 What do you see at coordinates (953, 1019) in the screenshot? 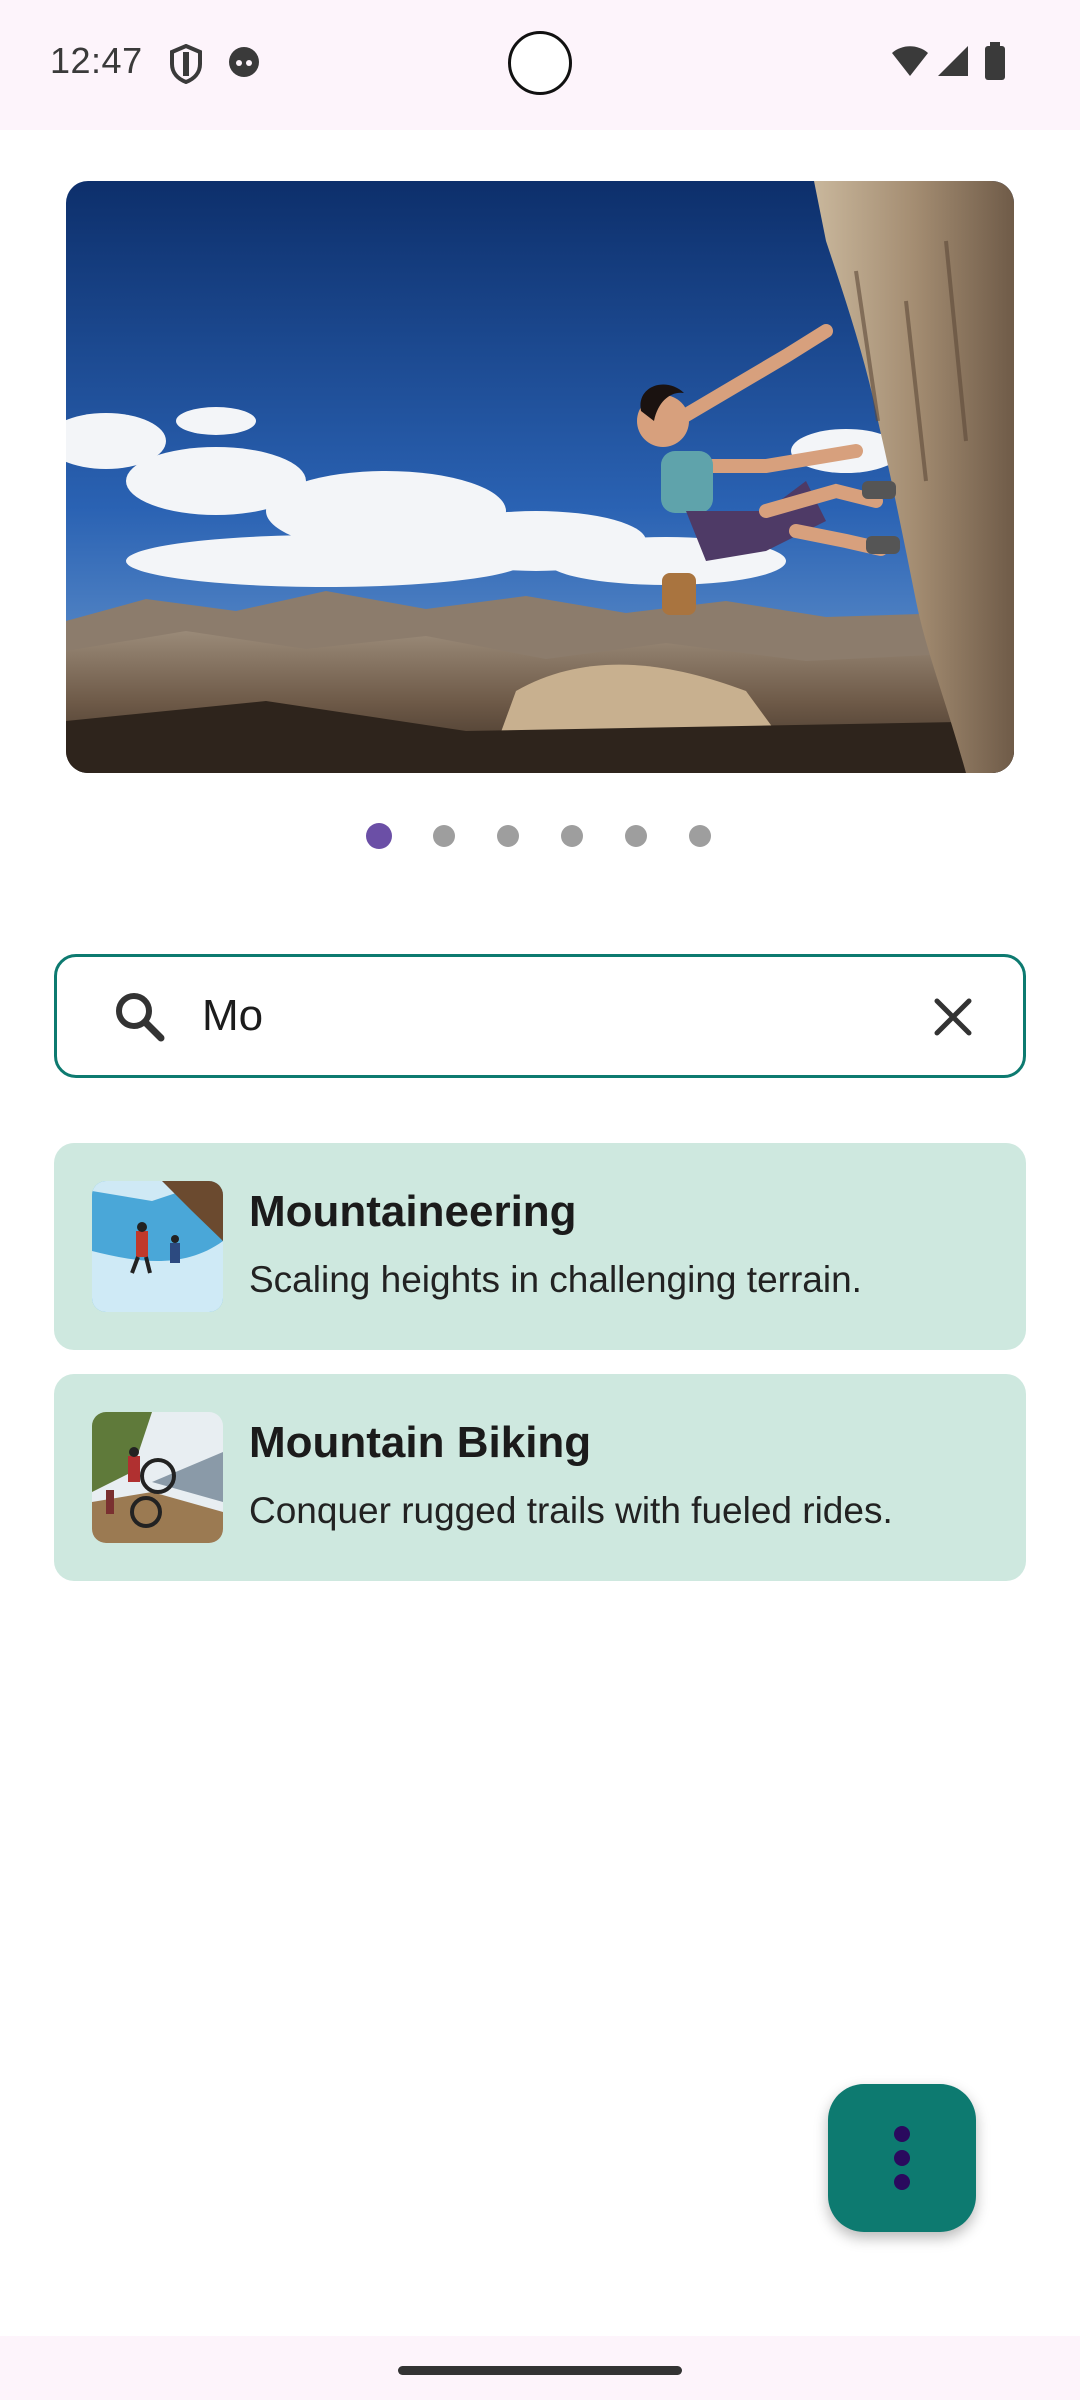
I see `close-icon` at bounding box center [953, 1019].